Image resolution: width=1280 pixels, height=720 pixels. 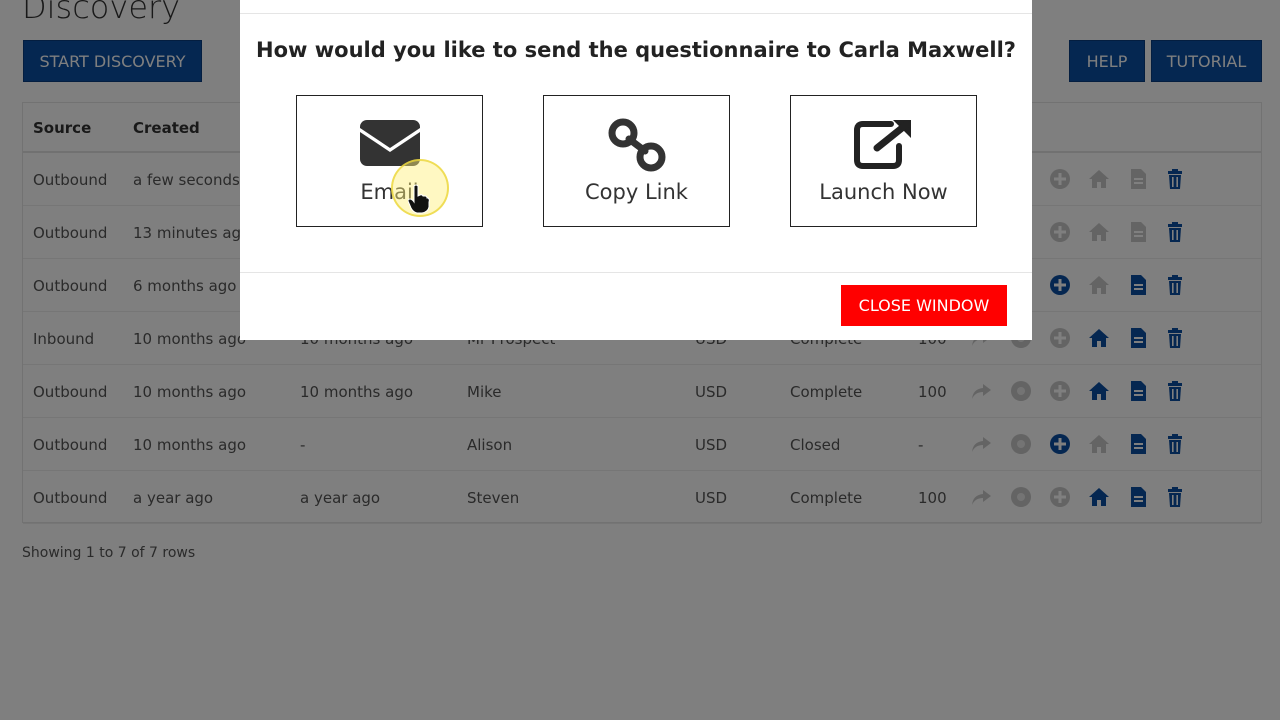 I want to click on link-icon, so click(x=637, y=147).